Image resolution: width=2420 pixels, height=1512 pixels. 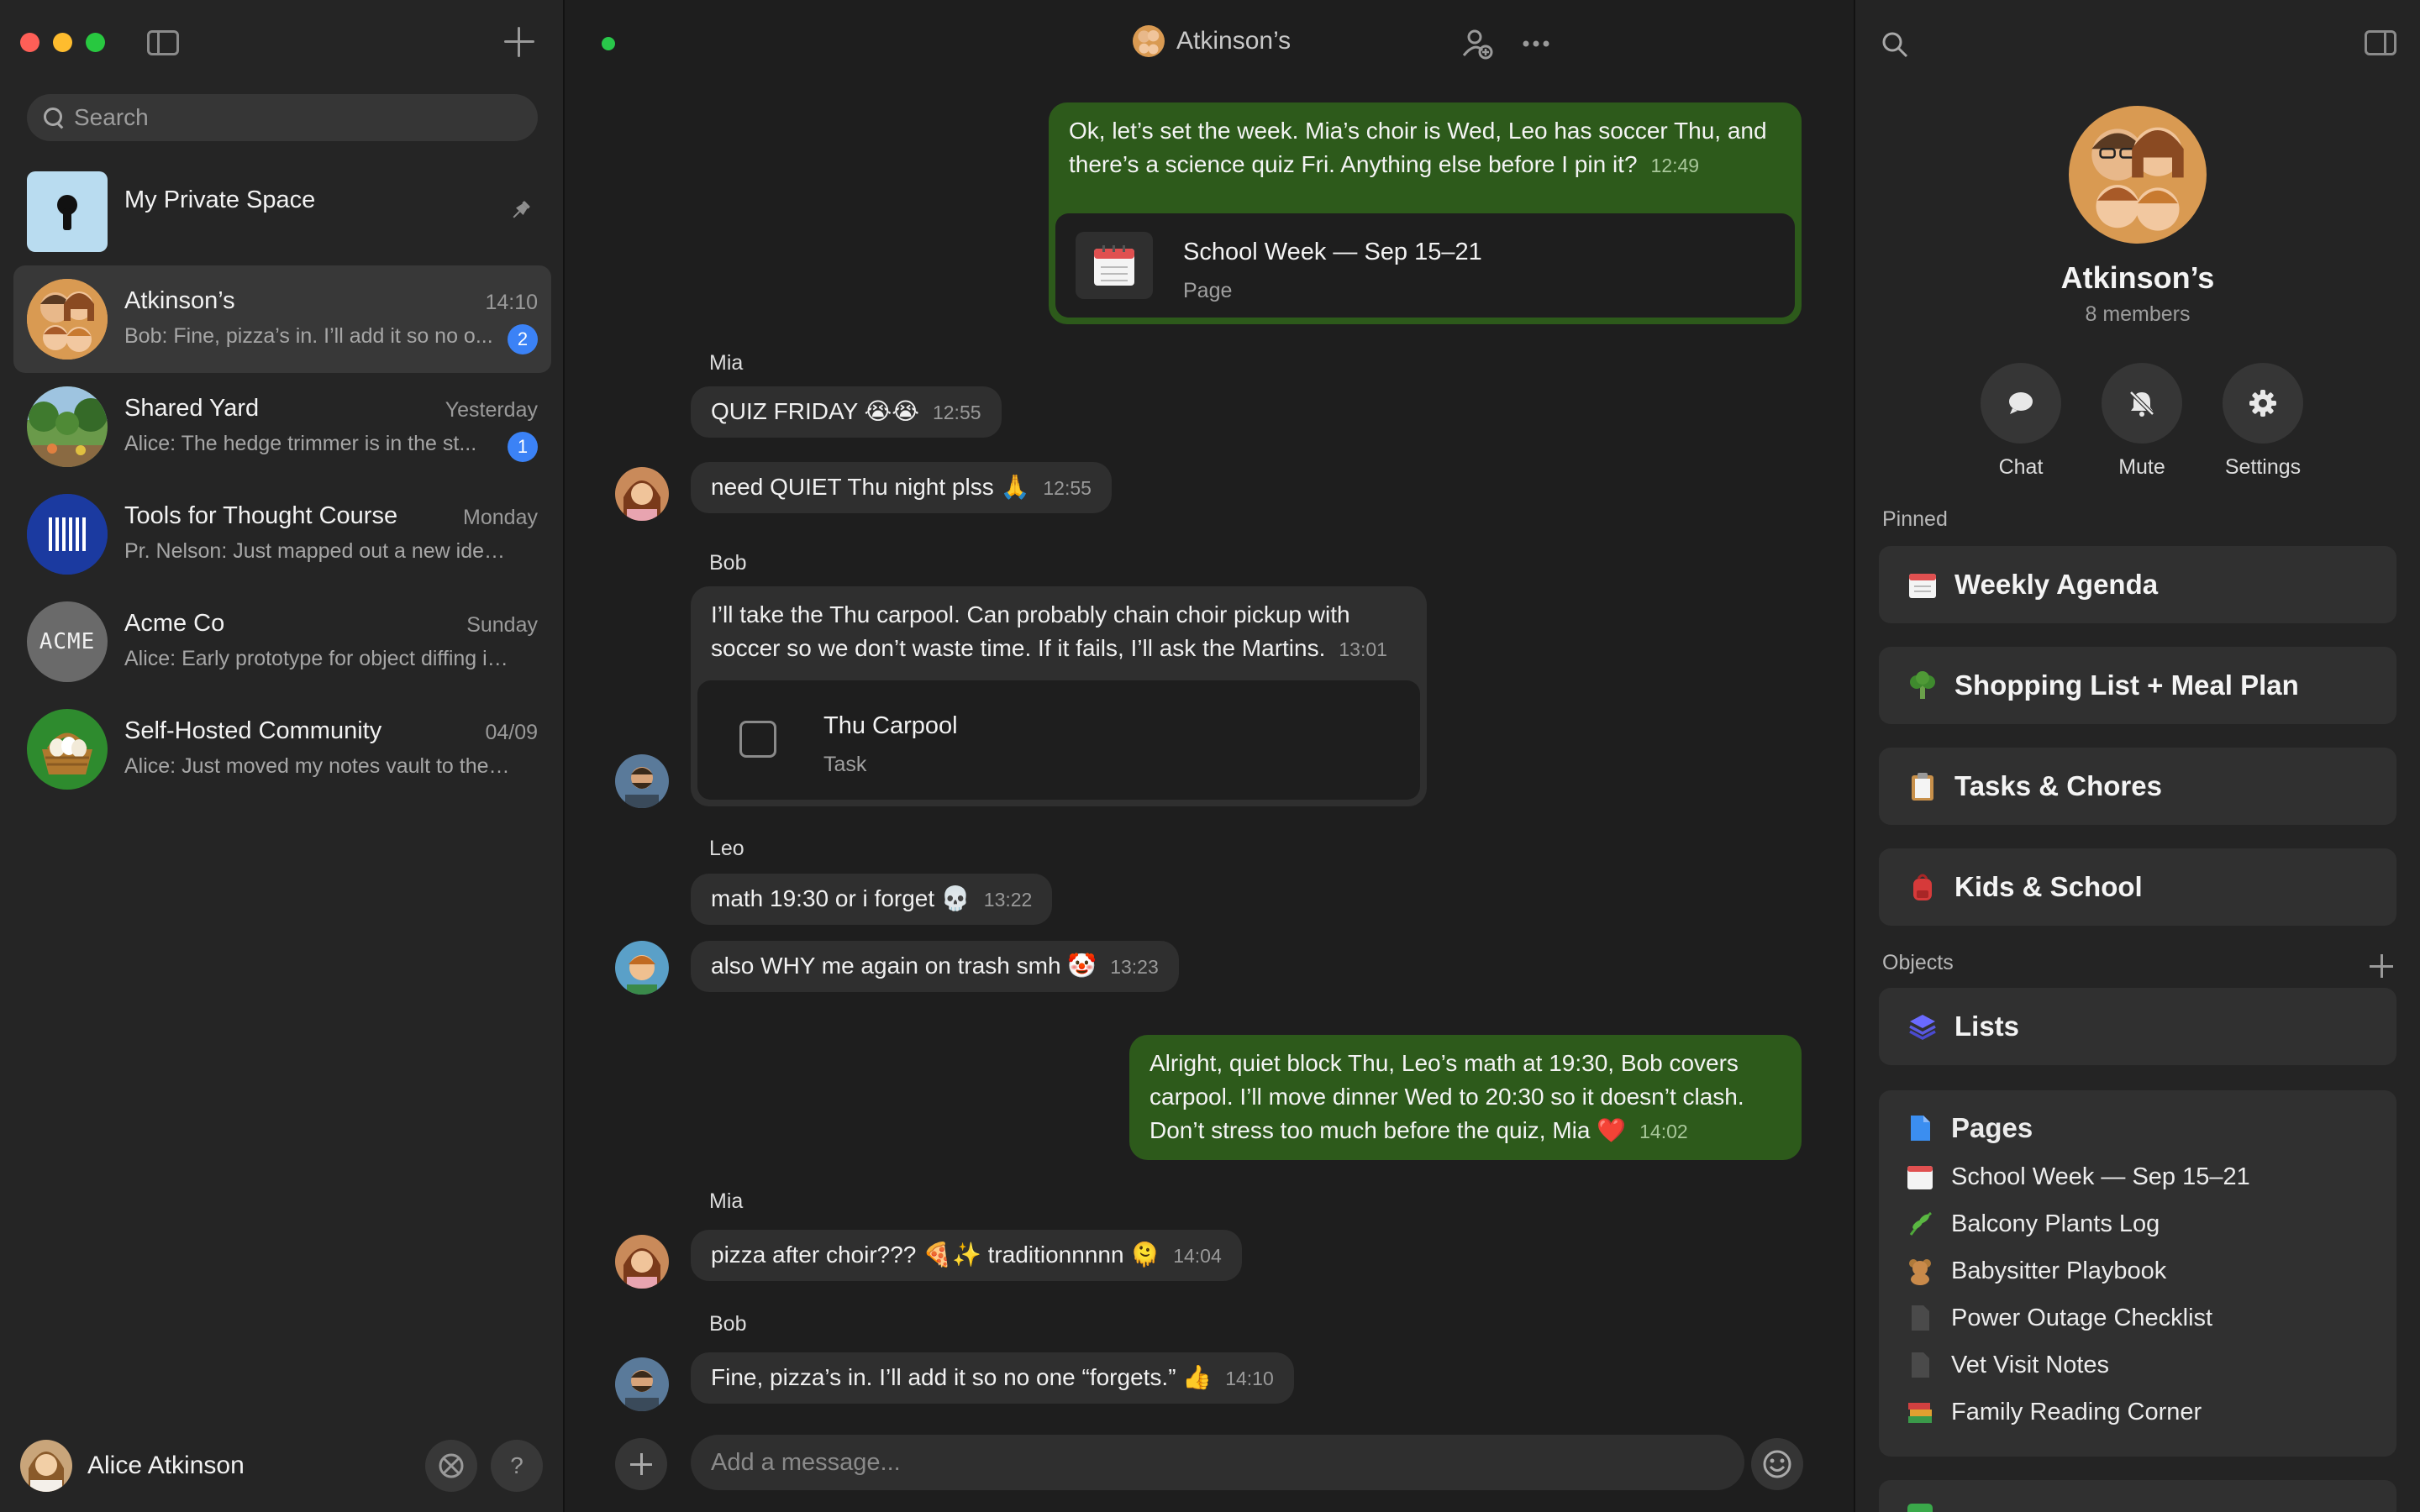 What do you see at coordinates (1663, 1131) in the screenshot?
I see `message-time: 14:02` at bounding box center [1663, 1131].